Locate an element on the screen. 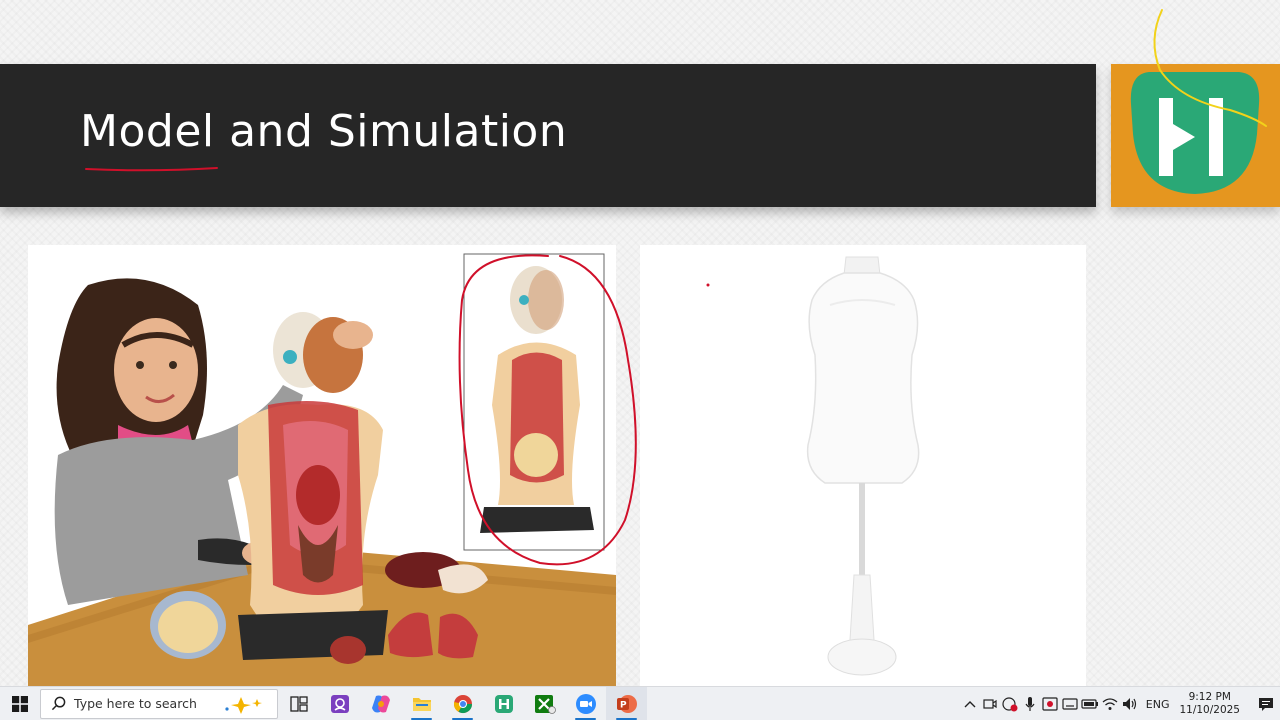 The image size is (1280, 720). taskbar-app-powerpoint: P is located at coordinates (626, 703).